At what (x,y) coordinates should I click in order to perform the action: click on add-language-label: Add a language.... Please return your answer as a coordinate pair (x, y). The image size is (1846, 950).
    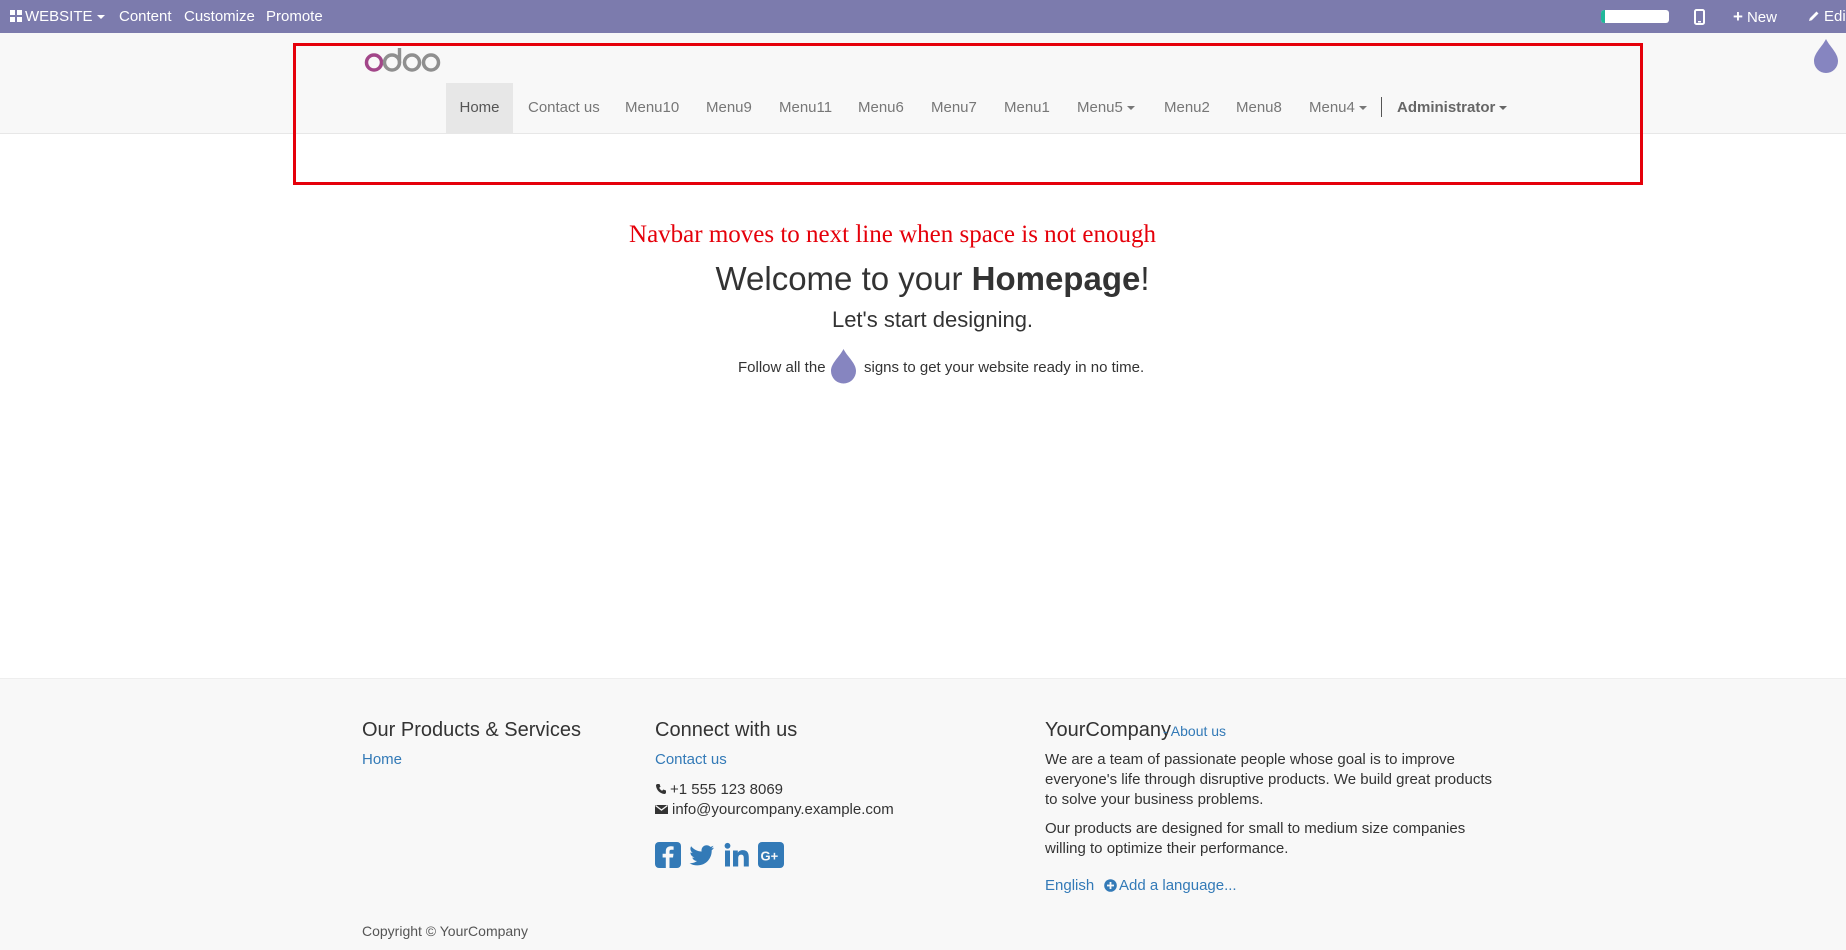
    Looking at the image, I should click on (1178, 885).